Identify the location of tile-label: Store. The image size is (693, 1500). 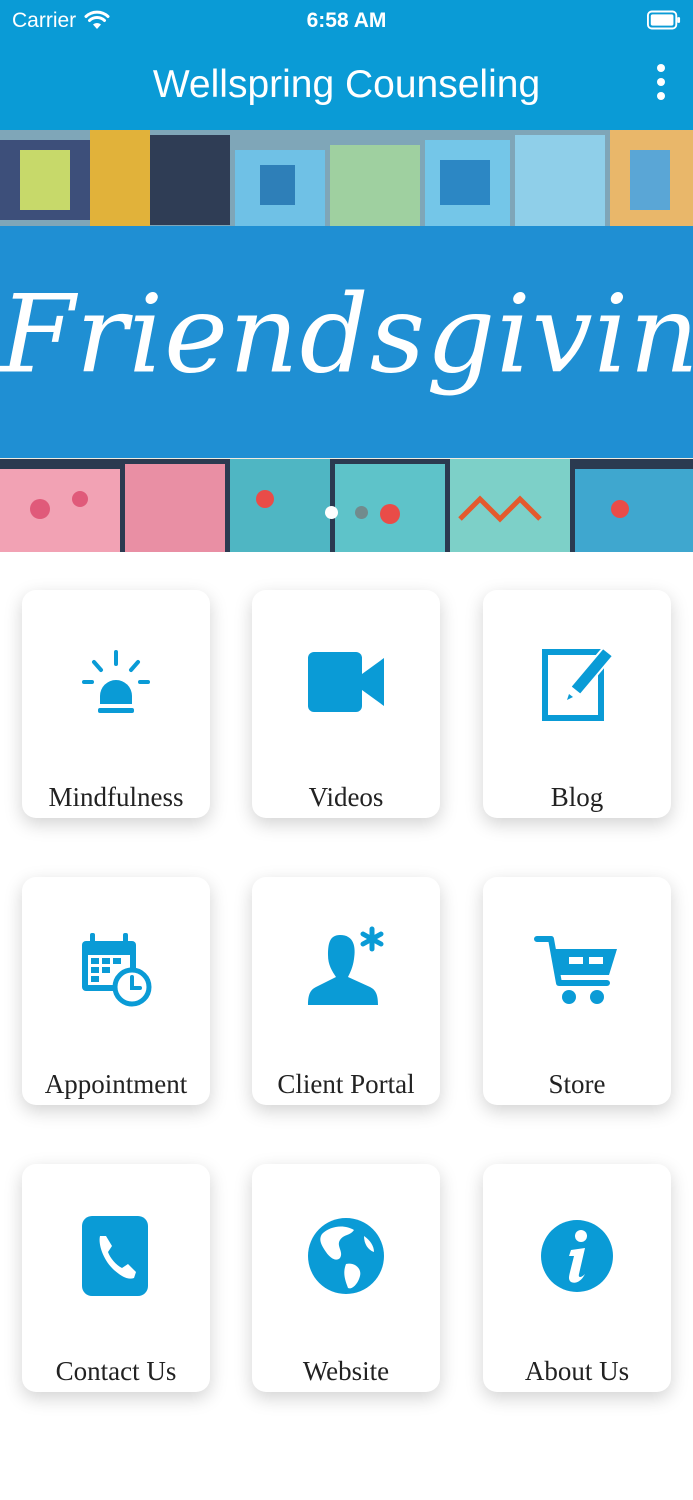
(577, 1084).